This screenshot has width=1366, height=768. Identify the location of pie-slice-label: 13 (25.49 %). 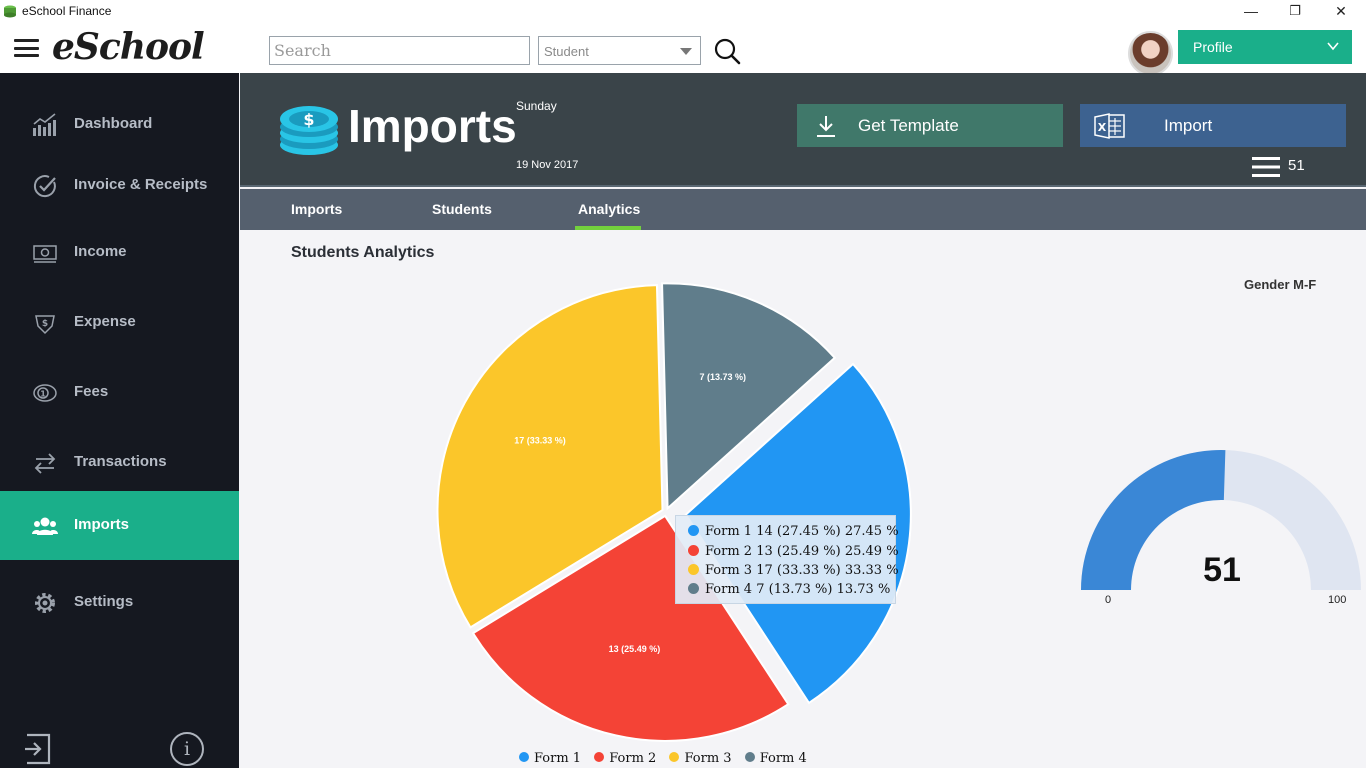
(635, 649).